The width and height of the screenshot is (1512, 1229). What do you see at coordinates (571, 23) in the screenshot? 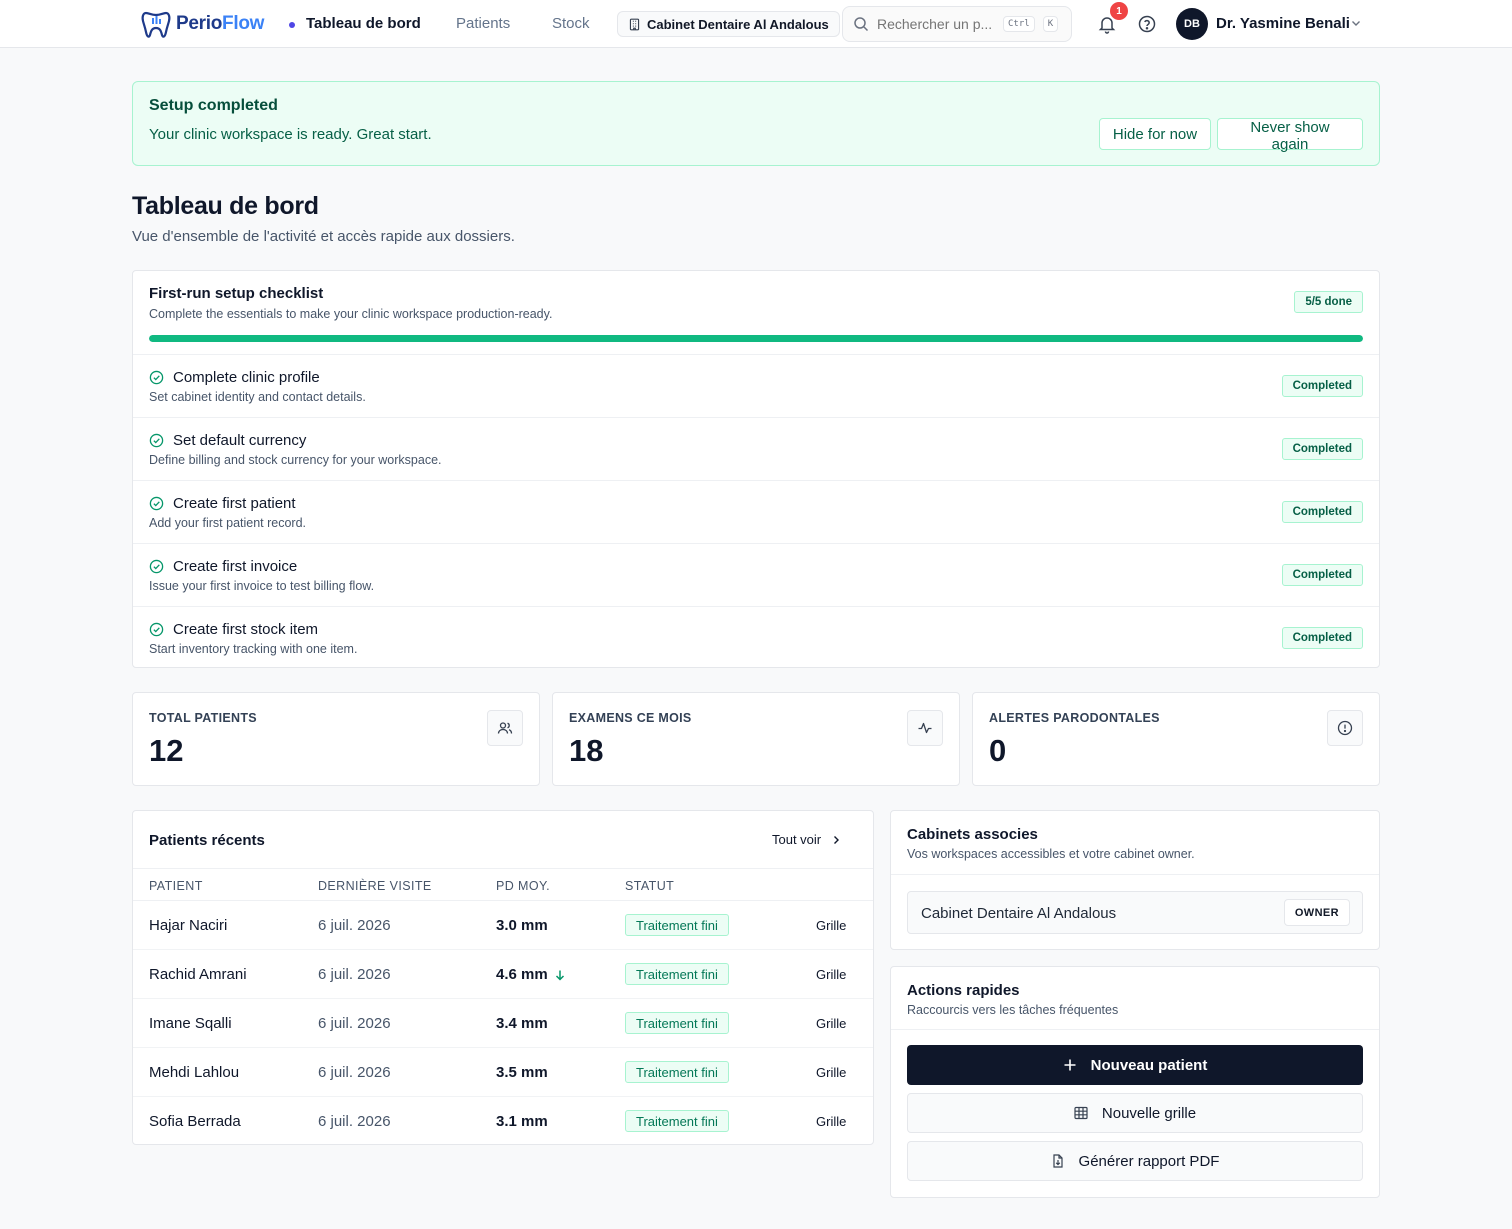
I see `nav-stock: Stock` at bounding box center [571, 23].